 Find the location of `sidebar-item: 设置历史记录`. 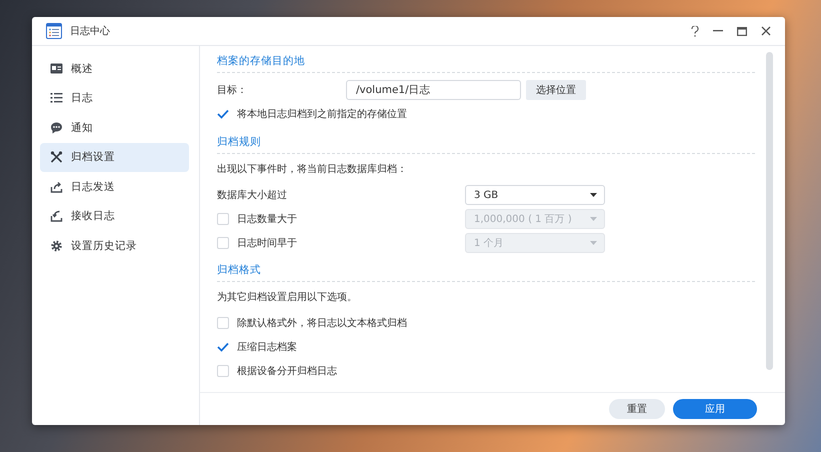

sidebar-item: 设置历史记录 is located at coordinates (114, 245).